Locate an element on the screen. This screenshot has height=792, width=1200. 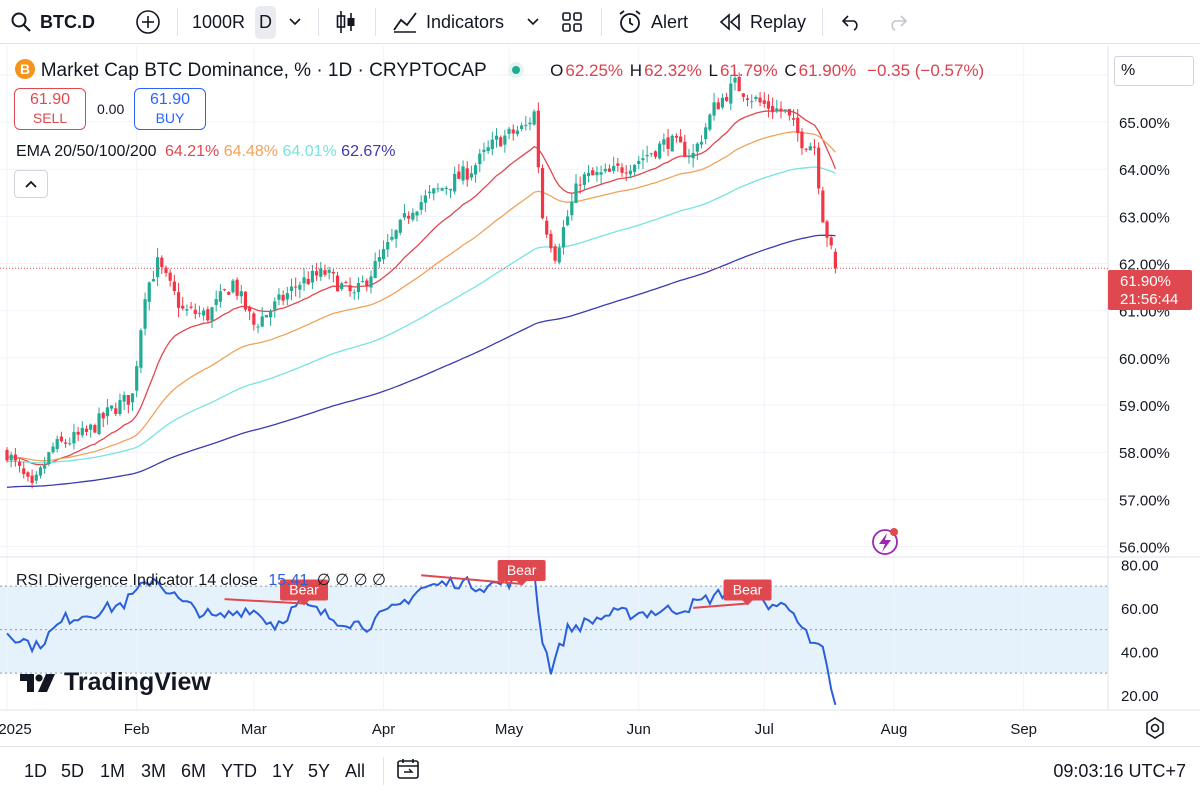
range-interval-button: 1000R is located at coordinates (218, 22).